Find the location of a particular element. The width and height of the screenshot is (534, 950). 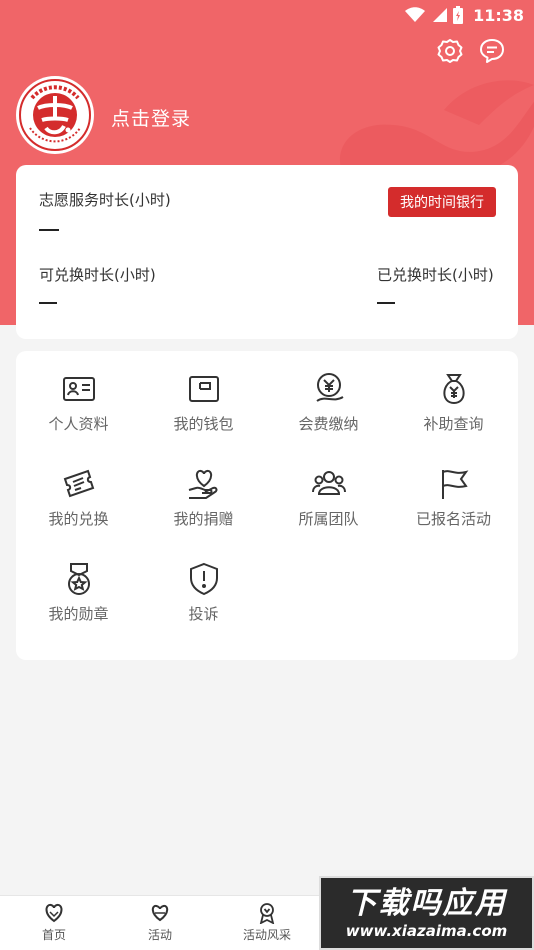

watermark-url: www.xiazaima.com is located at coordinates (426, 931).